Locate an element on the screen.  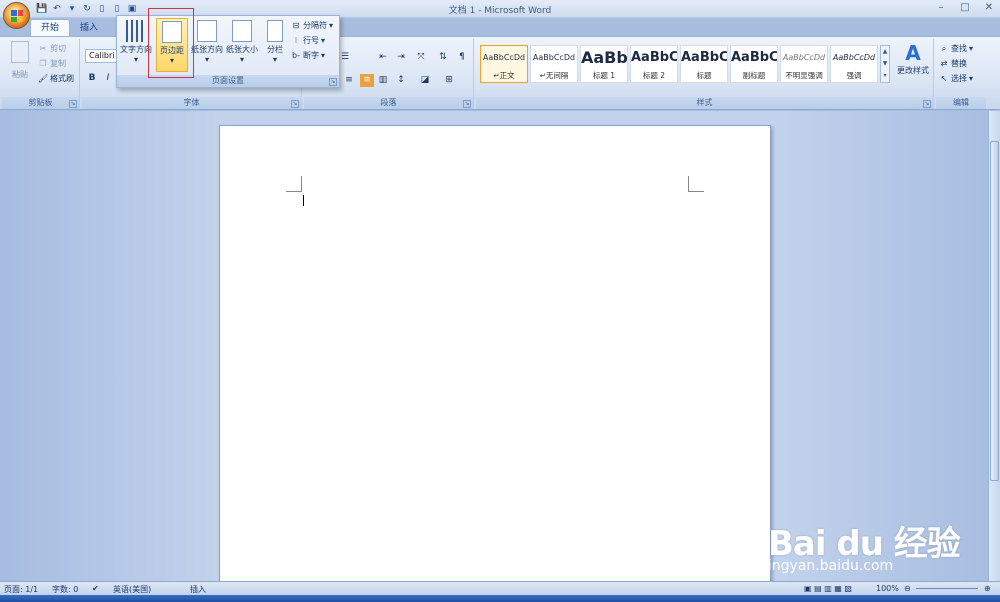
clipboard-group: 粘贴 ✂ 剪切 ❐ 复制 🖌 格式刷 剪贴板 ↘ is located at coordinates (41, 74).